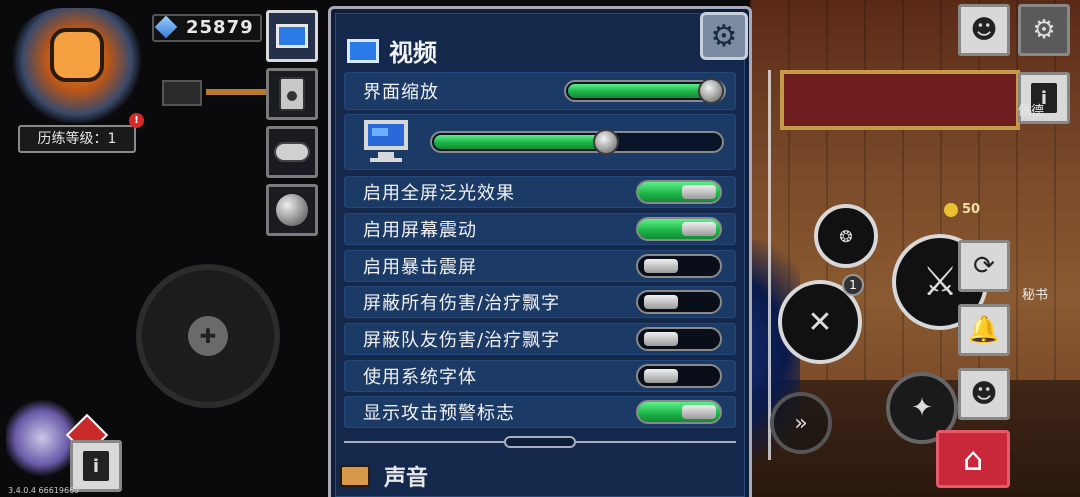  I want to click on attack-warning-toggle, so click(679, 412).